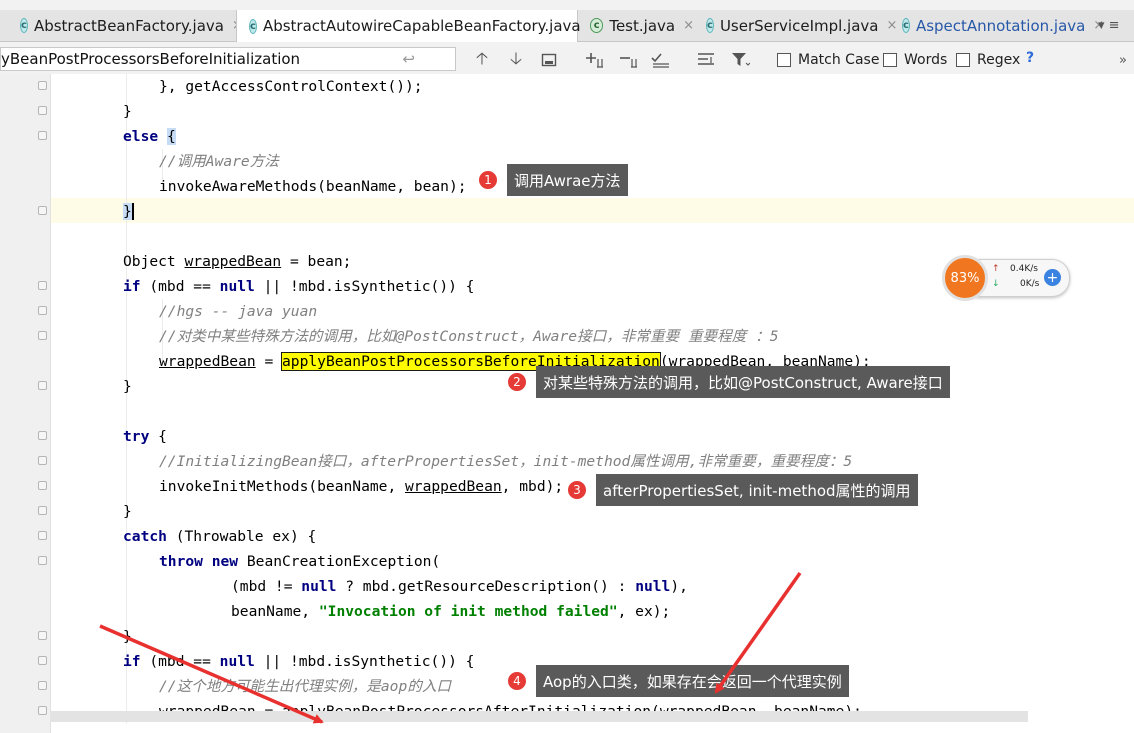 Image resolution: width=1134 pixels, height=733 pixels. What do you see at coordinates (181, 561) in the screenshot?
I see `keyword-throw: throw` at bounding box center [181, 561].